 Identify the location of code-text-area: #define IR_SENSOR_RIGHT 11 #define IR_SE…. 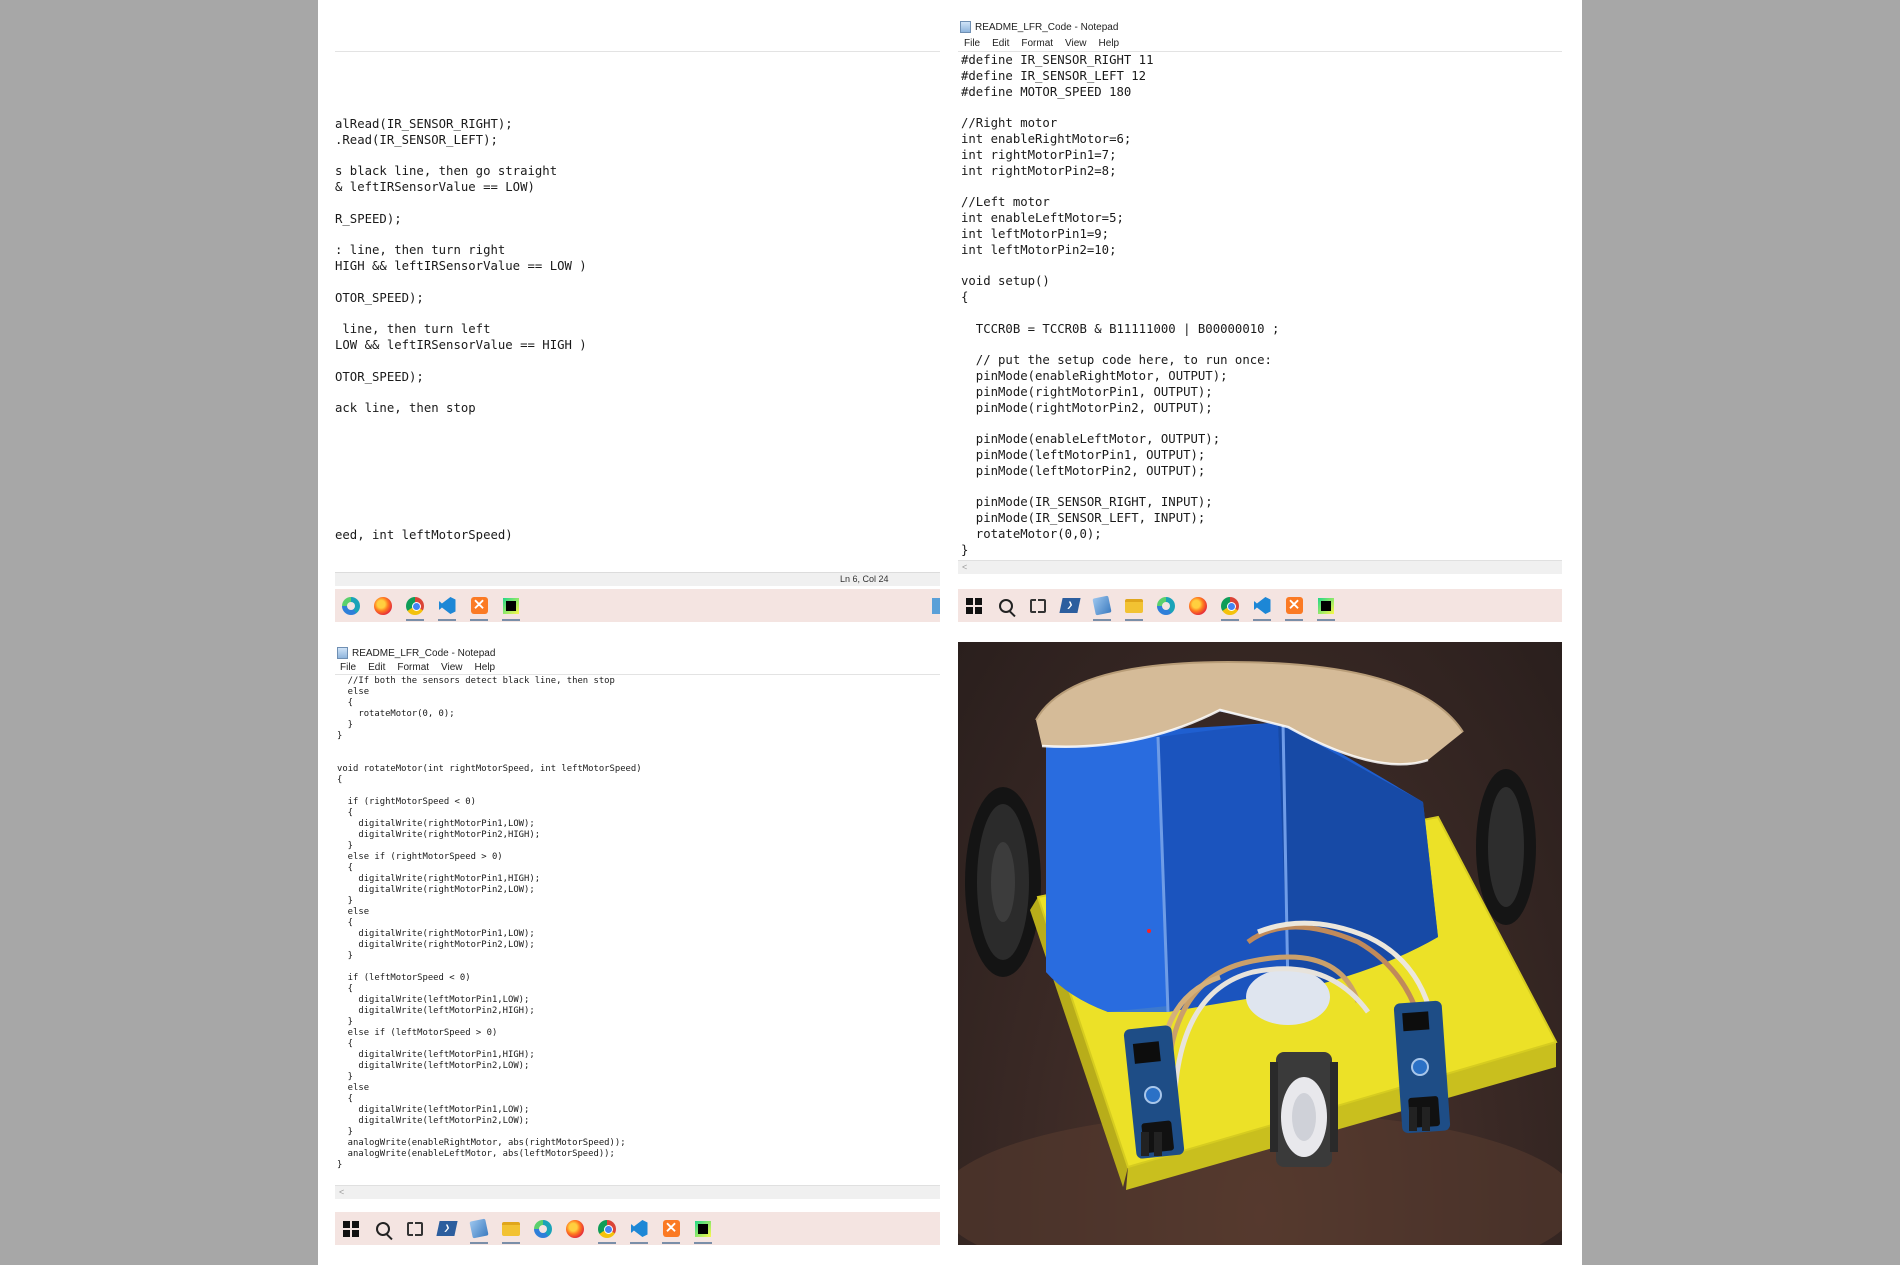
(1120, 306).